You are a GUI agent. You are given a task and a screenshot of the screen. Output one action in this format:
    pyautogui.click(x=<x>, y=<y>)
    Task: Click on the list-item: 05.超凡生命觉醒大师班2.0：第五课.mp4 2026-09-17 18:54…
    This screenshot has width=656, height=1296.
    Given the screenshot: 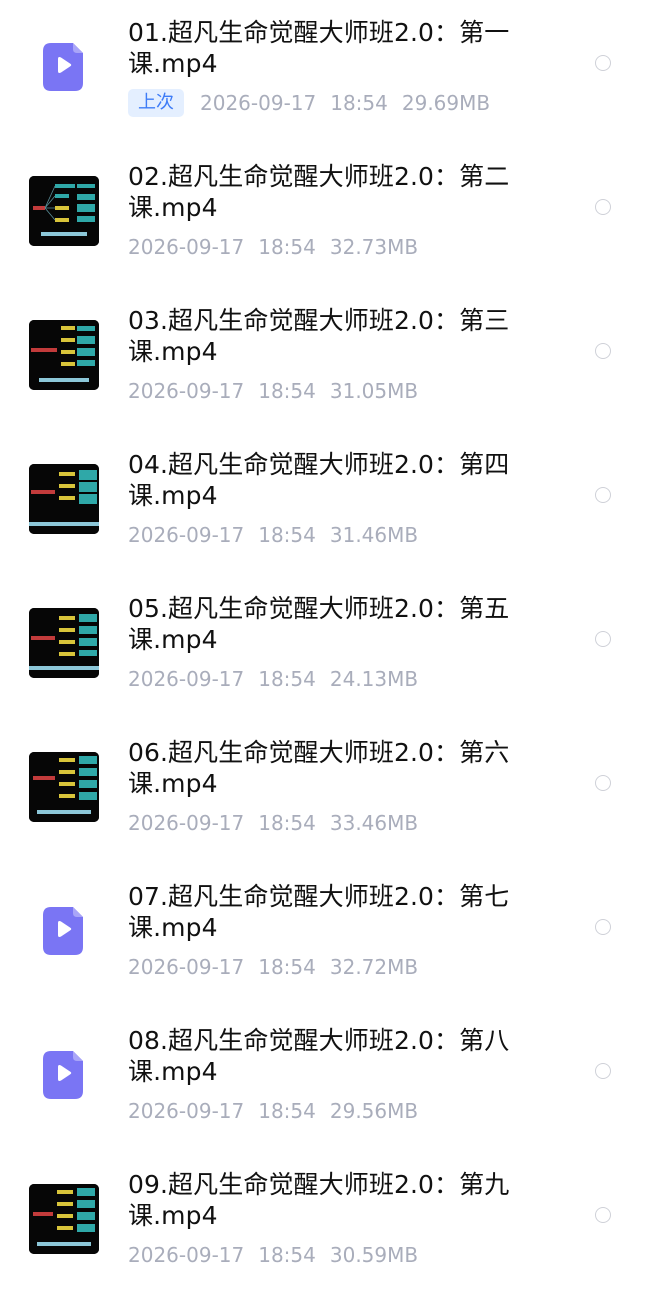 What is the action you would take?
    pyautogui.click(x=328, y=648)
    